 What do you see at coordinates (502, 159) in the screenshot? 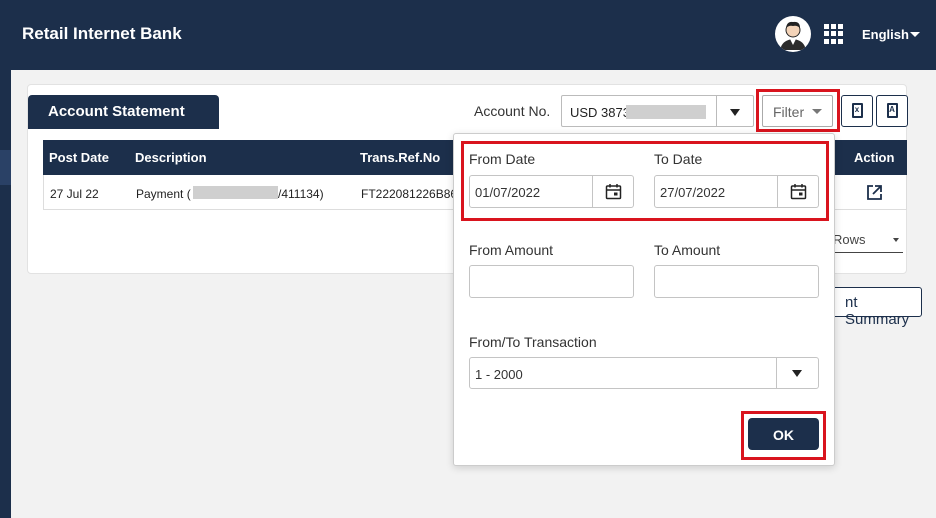
I see `from-date-label: From Date` at bounding box center [502, 159].